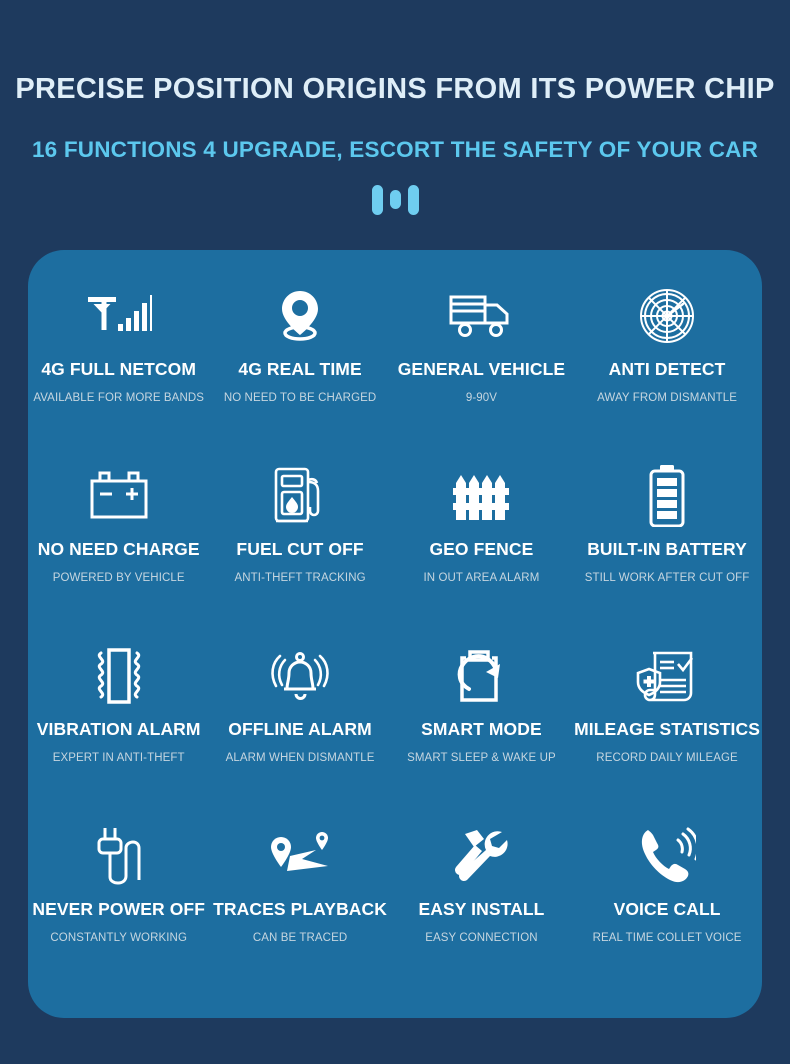  What do you see at coordinates (300, 856) in the screenshot?
I see `route-track-icon` at bounding box center [300, 856].